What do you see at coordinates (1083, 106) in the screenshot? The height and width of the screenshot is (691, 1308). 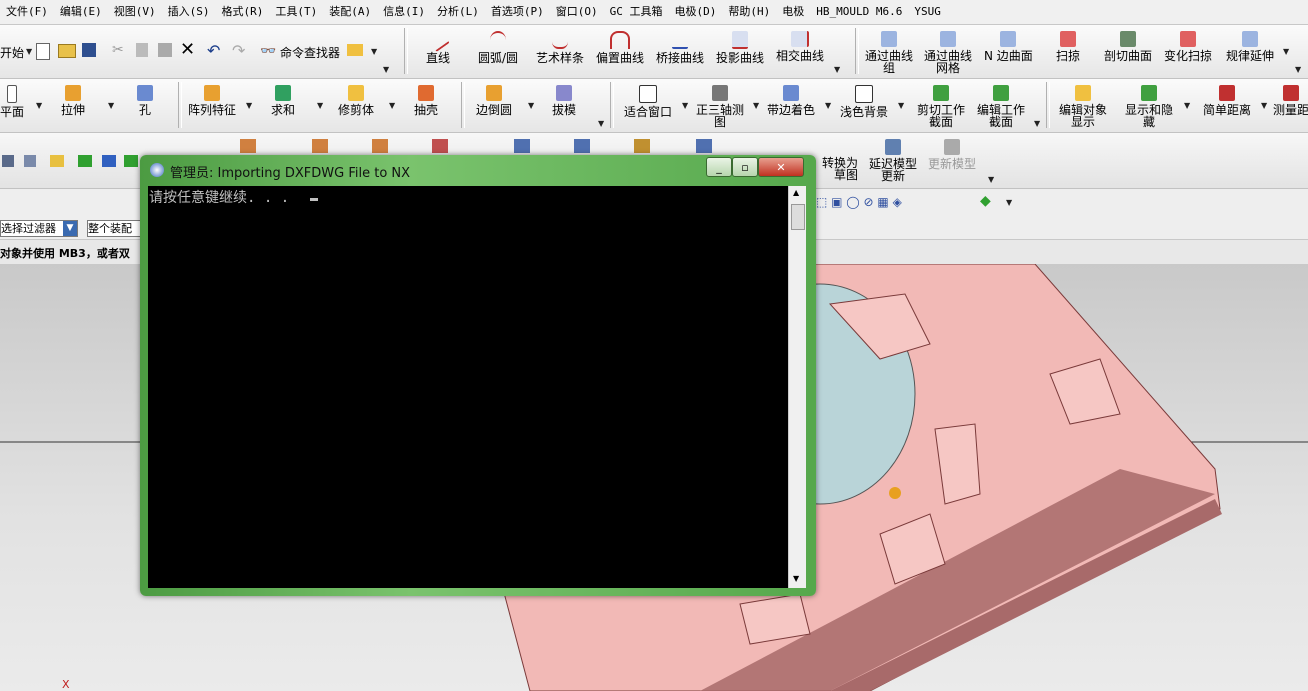 I see `edit-object-display-button: 编辑对象显示` at bounding box center [1083, 106].